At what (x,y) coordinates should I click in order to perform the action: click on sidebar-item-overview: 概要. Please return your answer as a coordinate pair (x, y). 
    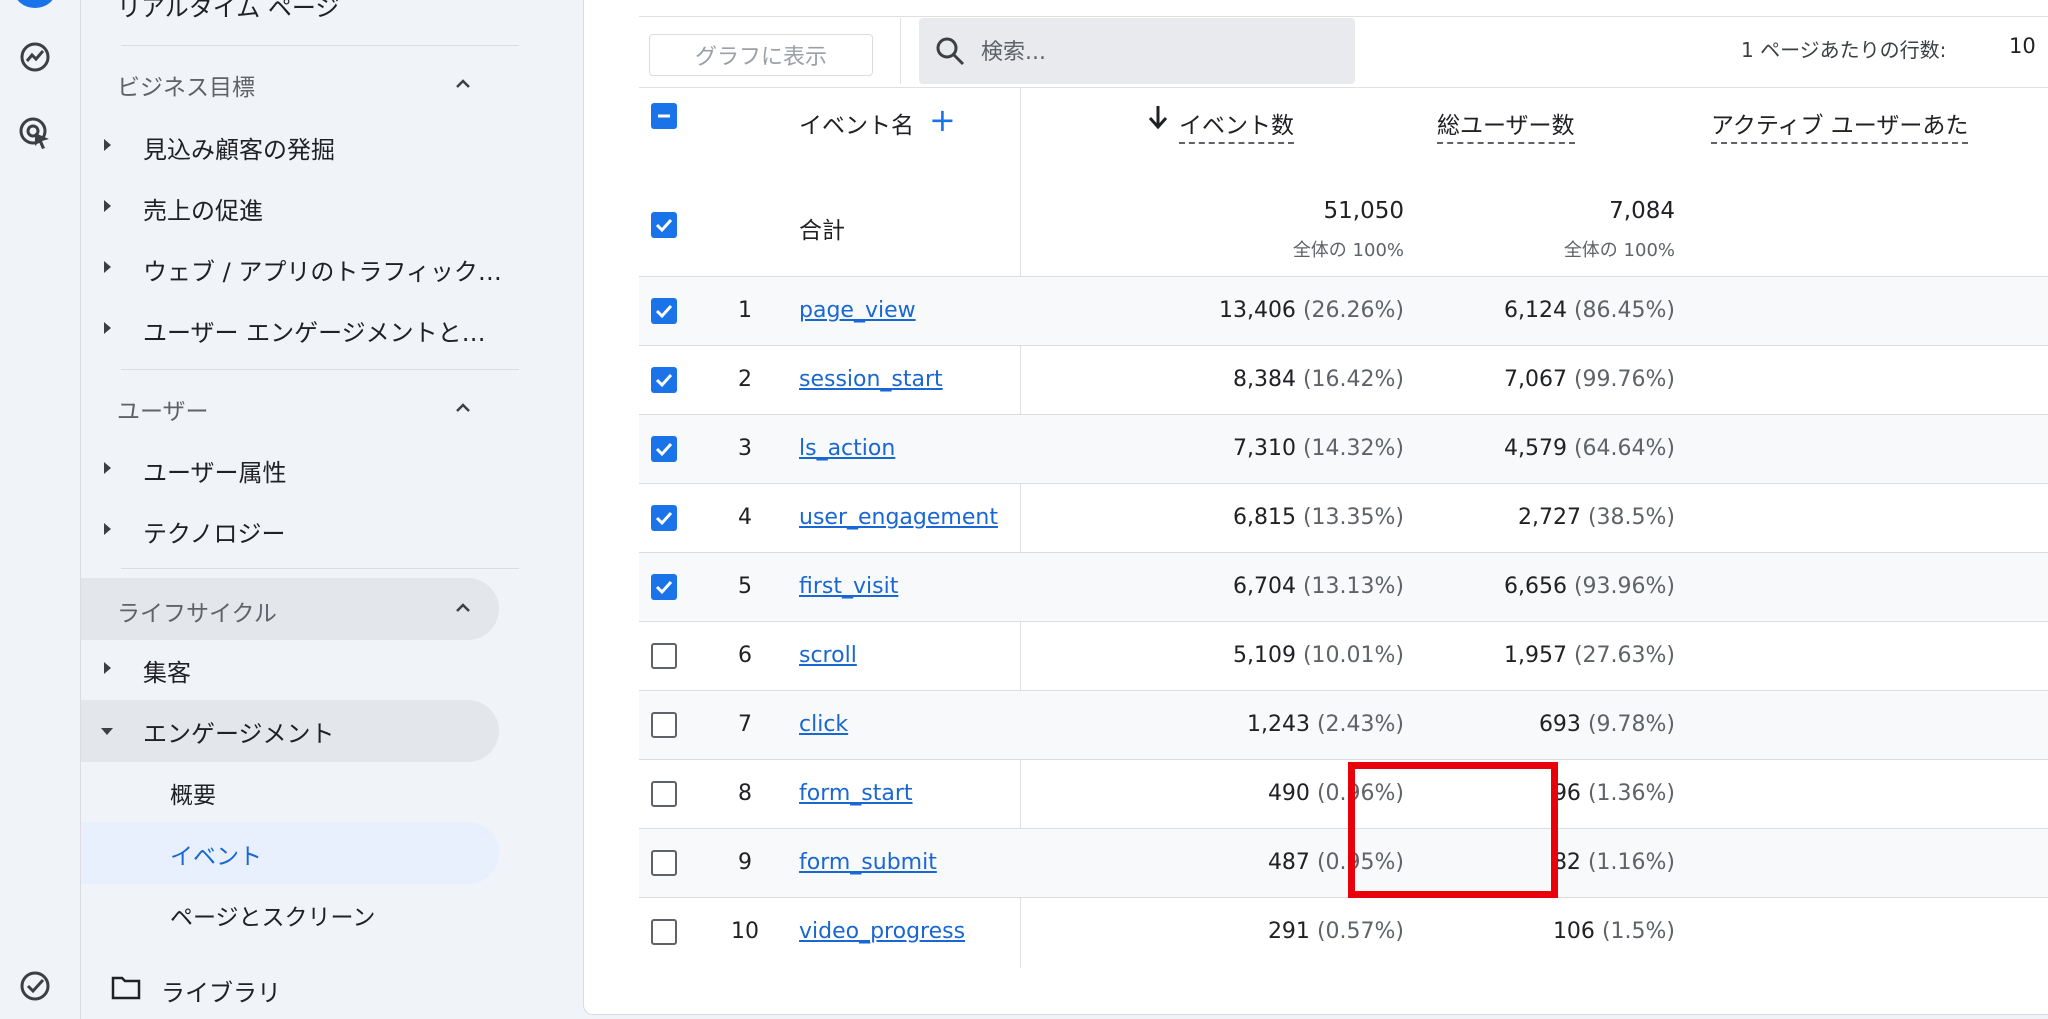
    Looking at the image, I should click on (193, 793).